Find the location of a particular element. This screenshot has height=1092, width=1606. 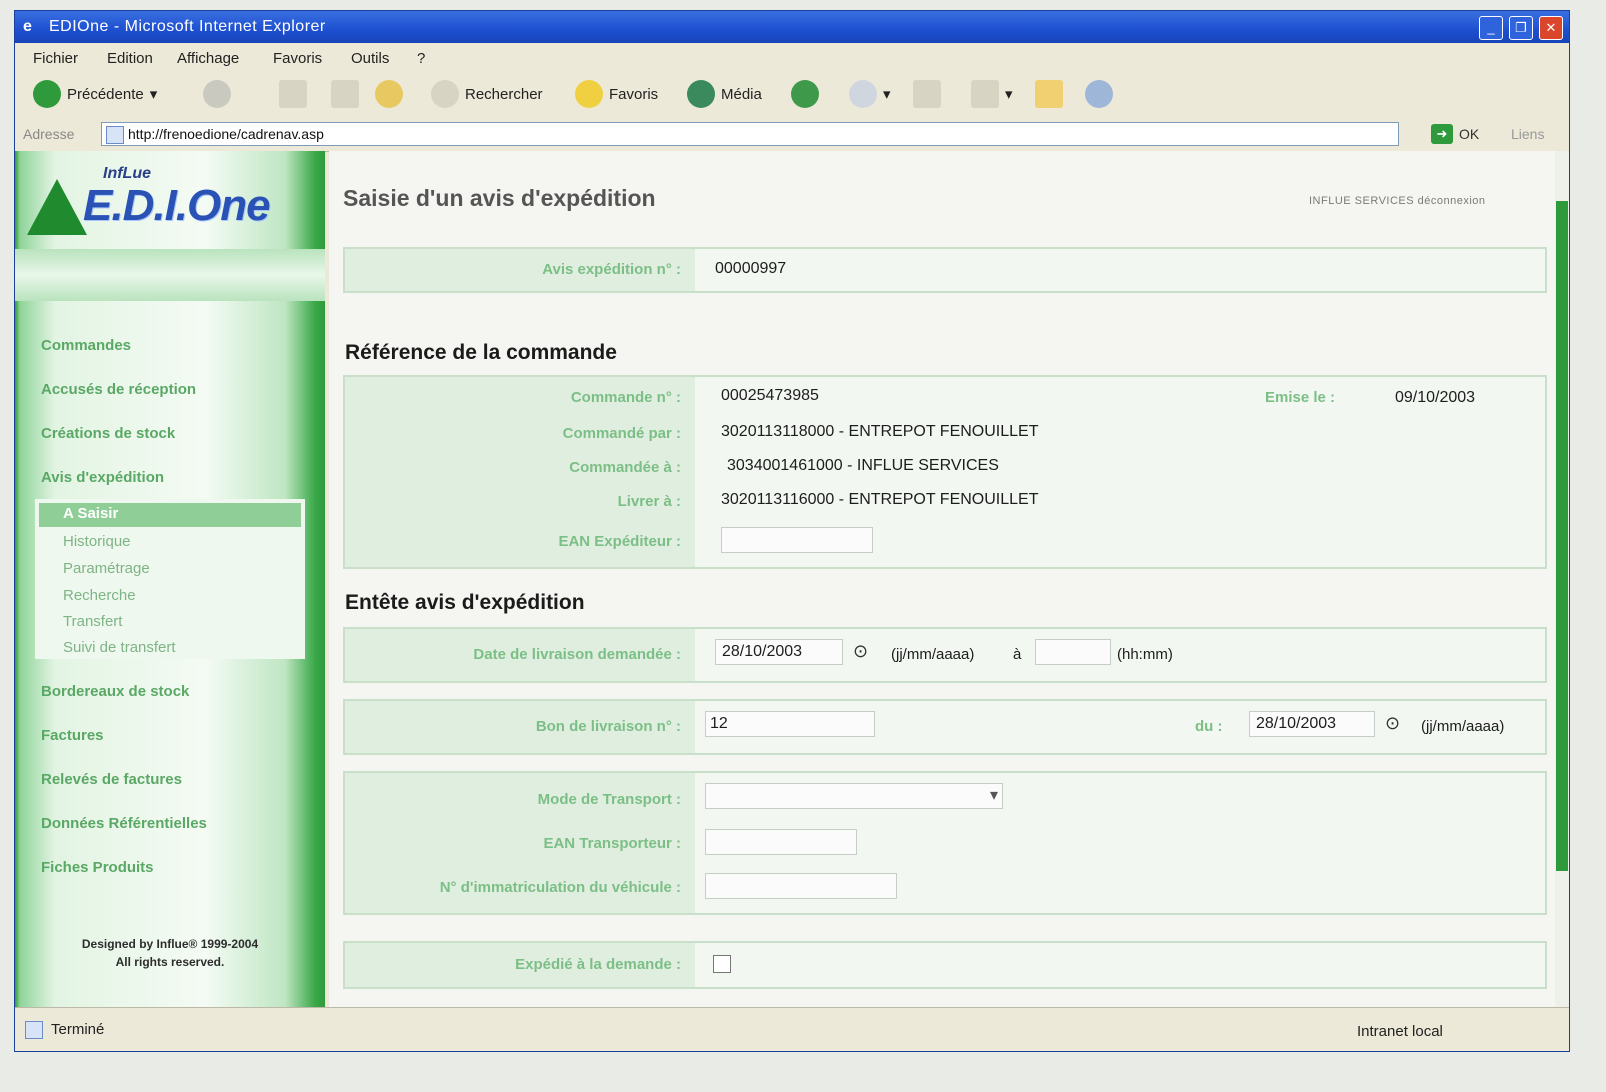

page-icon is located at coordinates (115, 135).